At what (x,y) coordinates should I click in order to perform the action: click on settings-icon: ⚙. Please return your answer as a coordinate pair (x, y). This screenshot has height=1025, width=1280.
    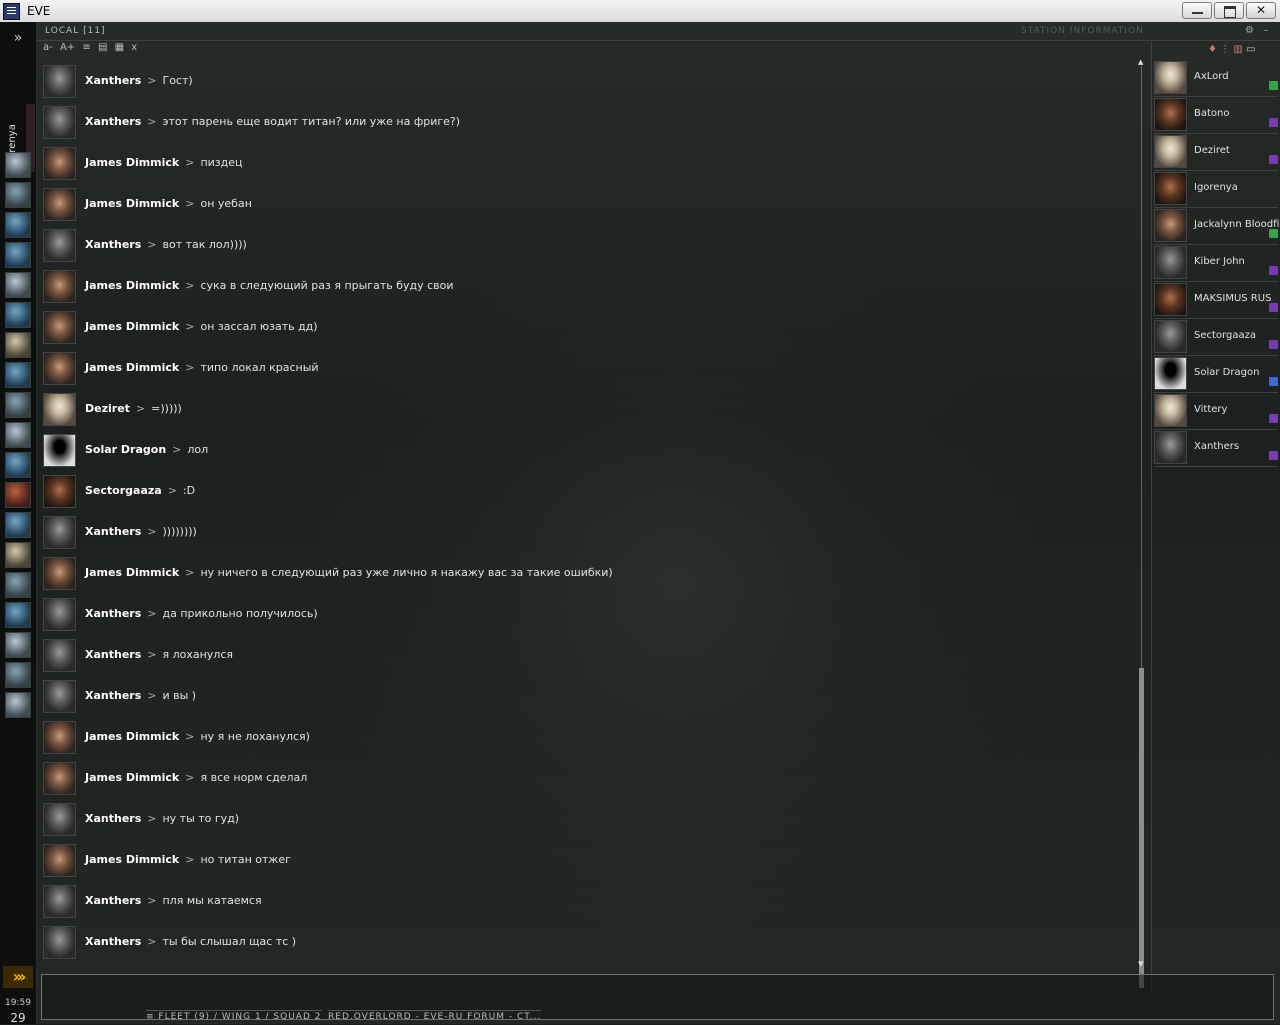
    Looking at the image, I should click on (1249, 30).